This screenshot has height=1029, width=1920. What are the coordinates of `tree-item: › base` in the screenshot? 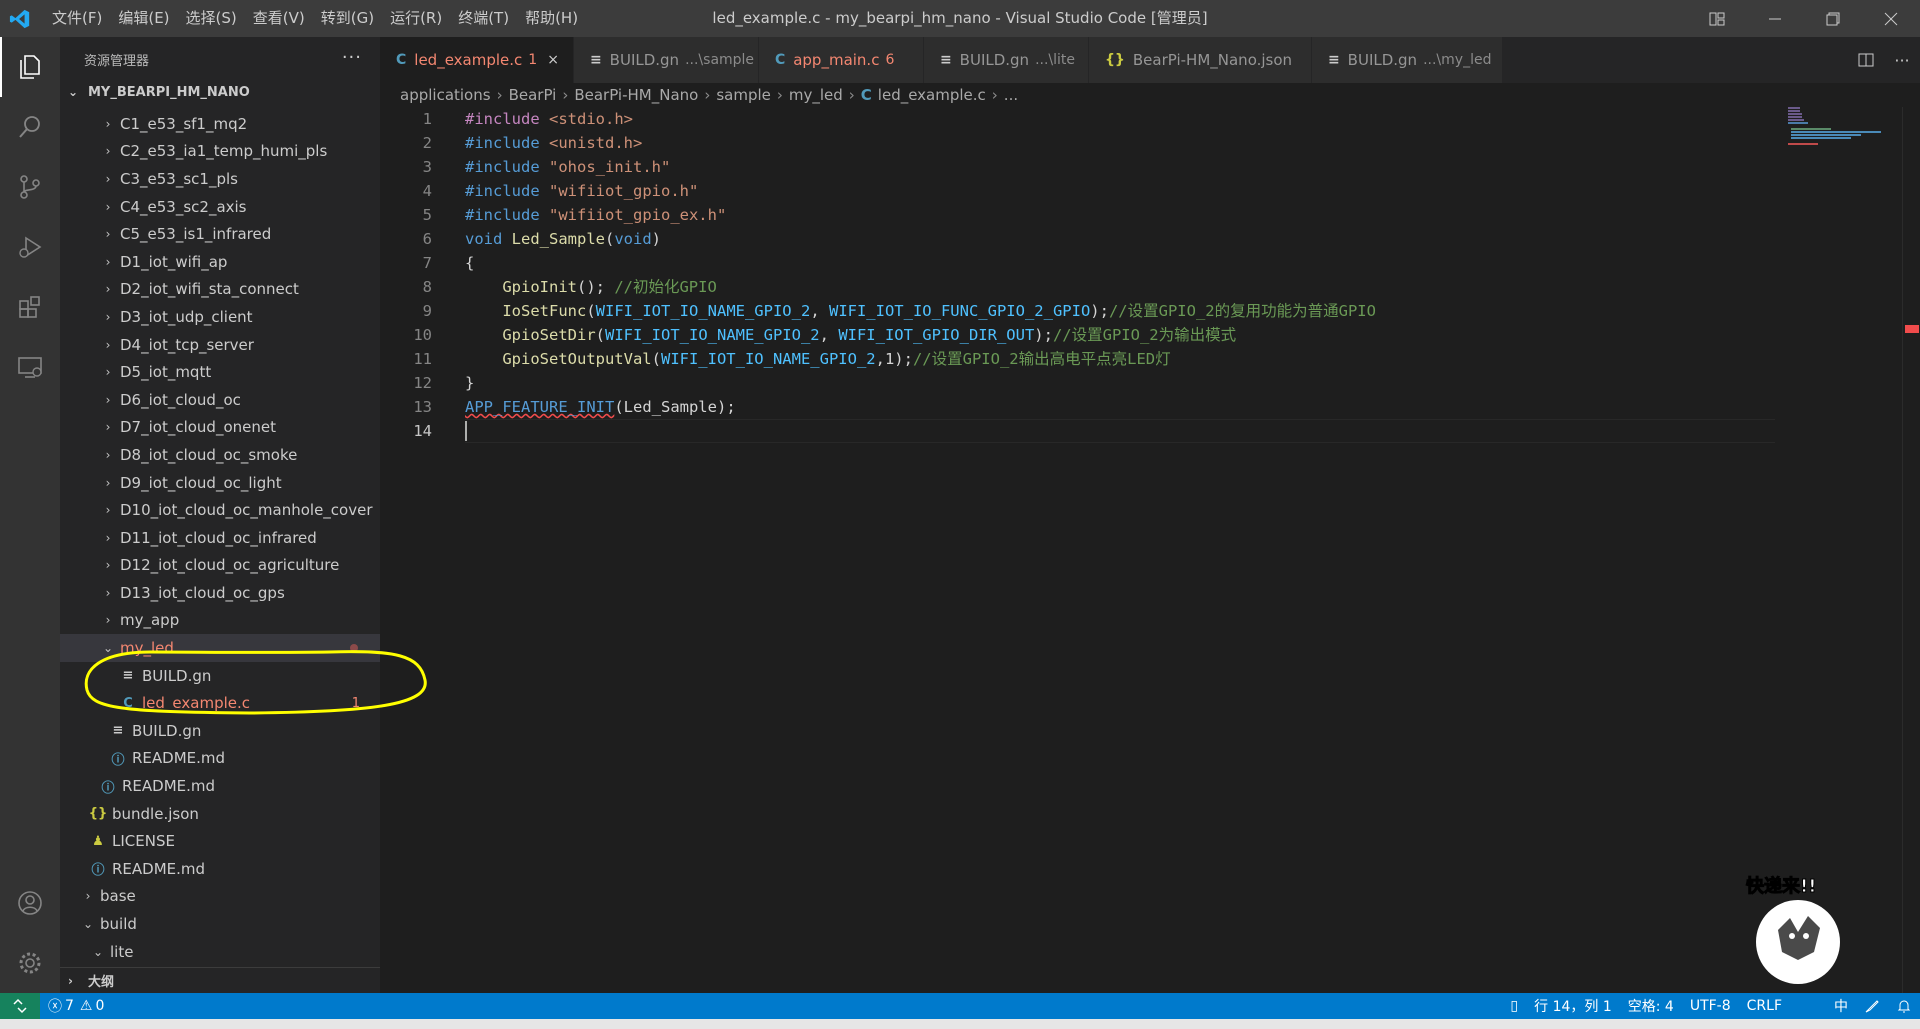 It's located at (220, 897).